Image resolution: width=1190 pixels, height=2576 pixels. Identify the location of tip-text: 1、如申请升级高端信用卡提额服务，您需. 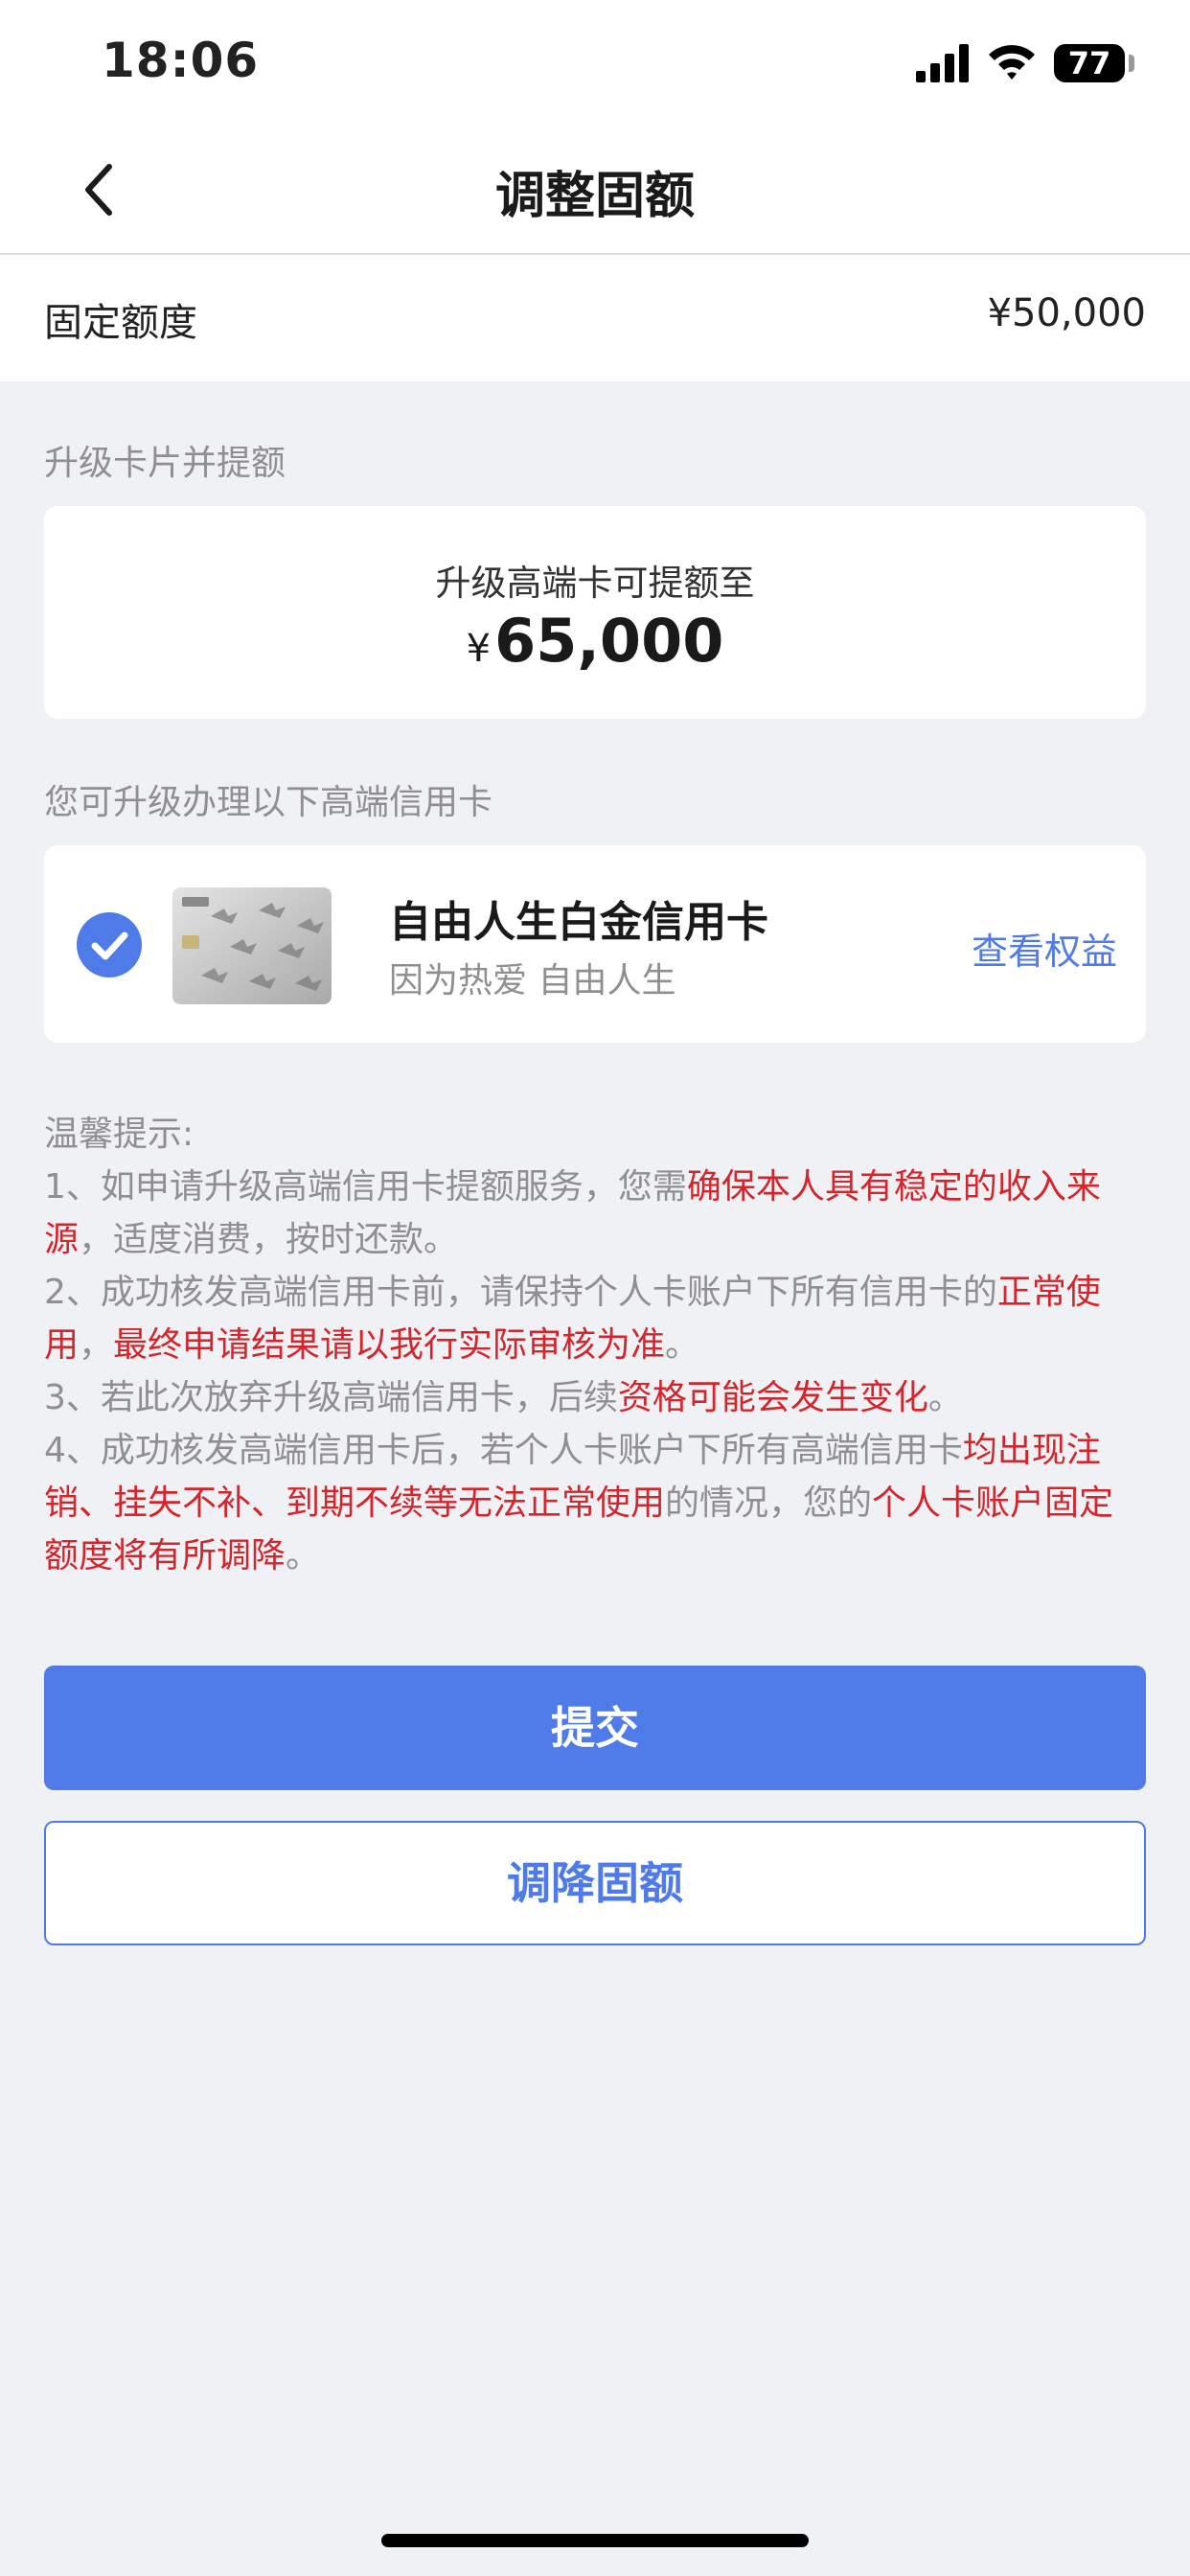
(366, 1187).